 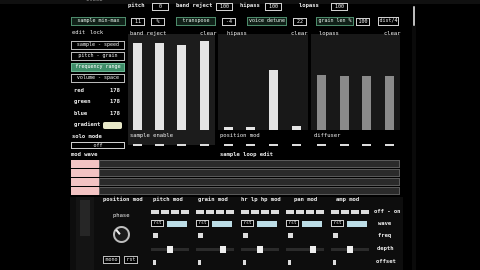 What do you see at coordinates (98, 56) in the screenshot?
I see `pitch-grain-button: pitch - grain` at bounding box center [98, 56].